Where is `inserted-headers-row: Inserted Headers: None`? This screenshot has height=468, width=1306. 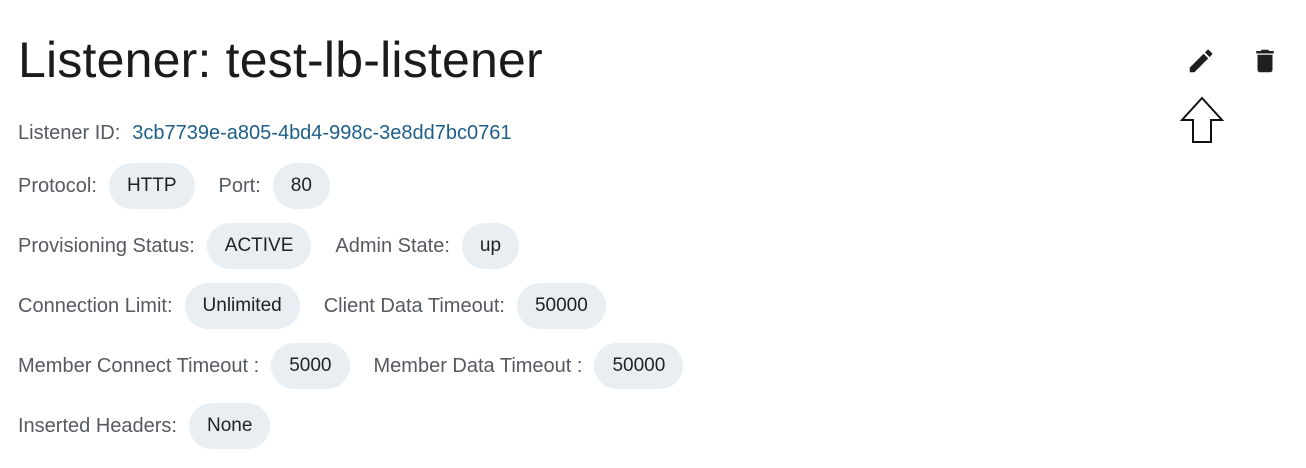 inserted-headers-row: Inserted Headers: None is located at coordinates (156, 426).